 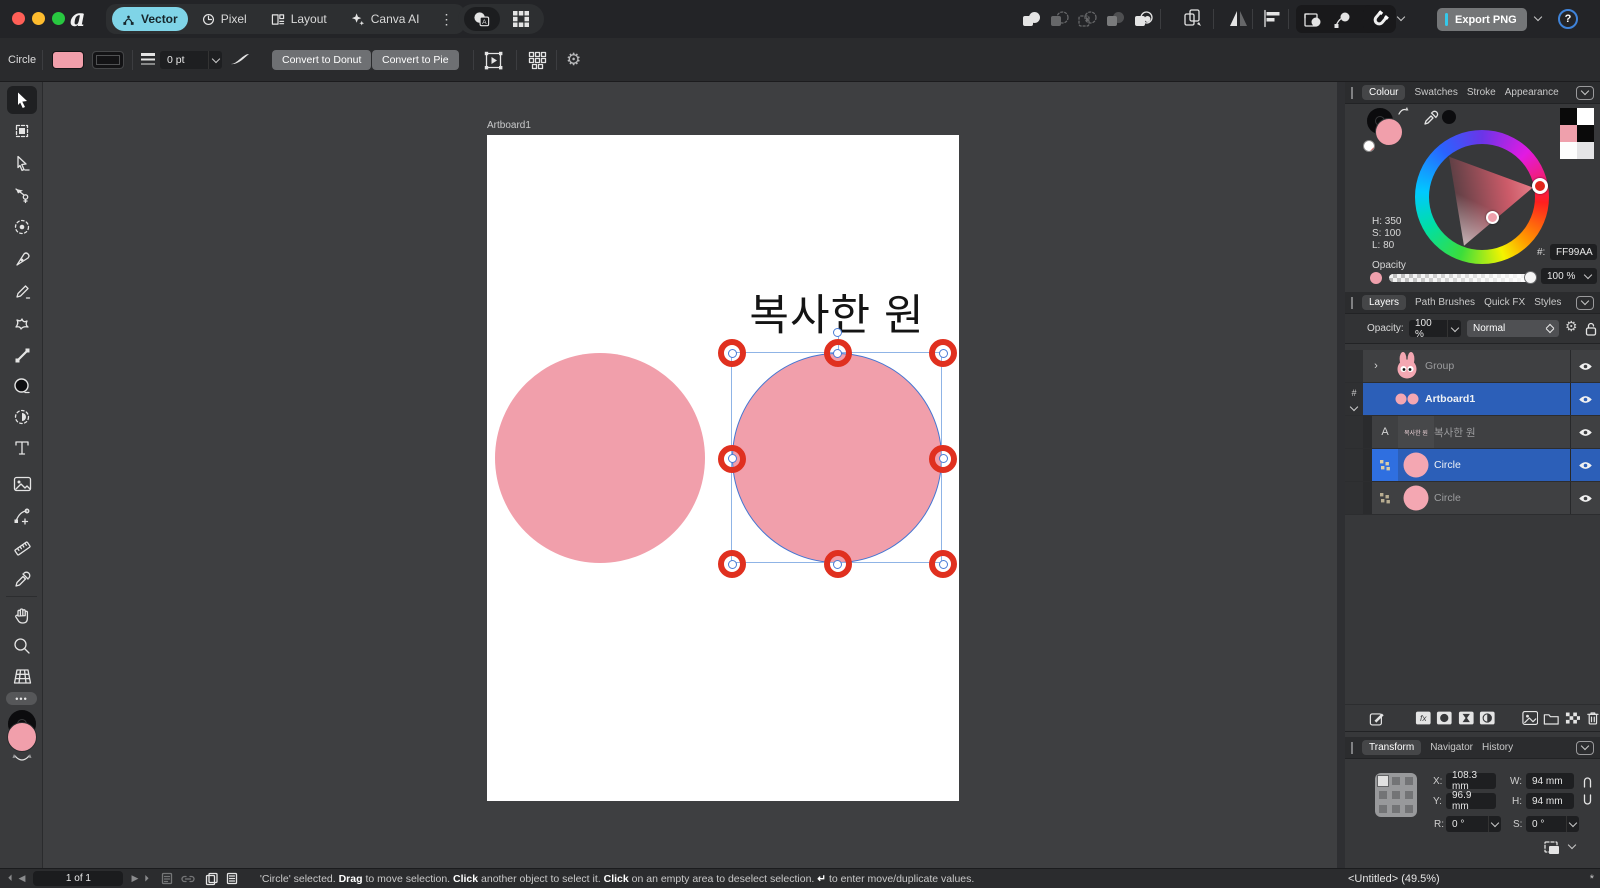 I want to click on page-list-icon, so click(x=232, y=878).